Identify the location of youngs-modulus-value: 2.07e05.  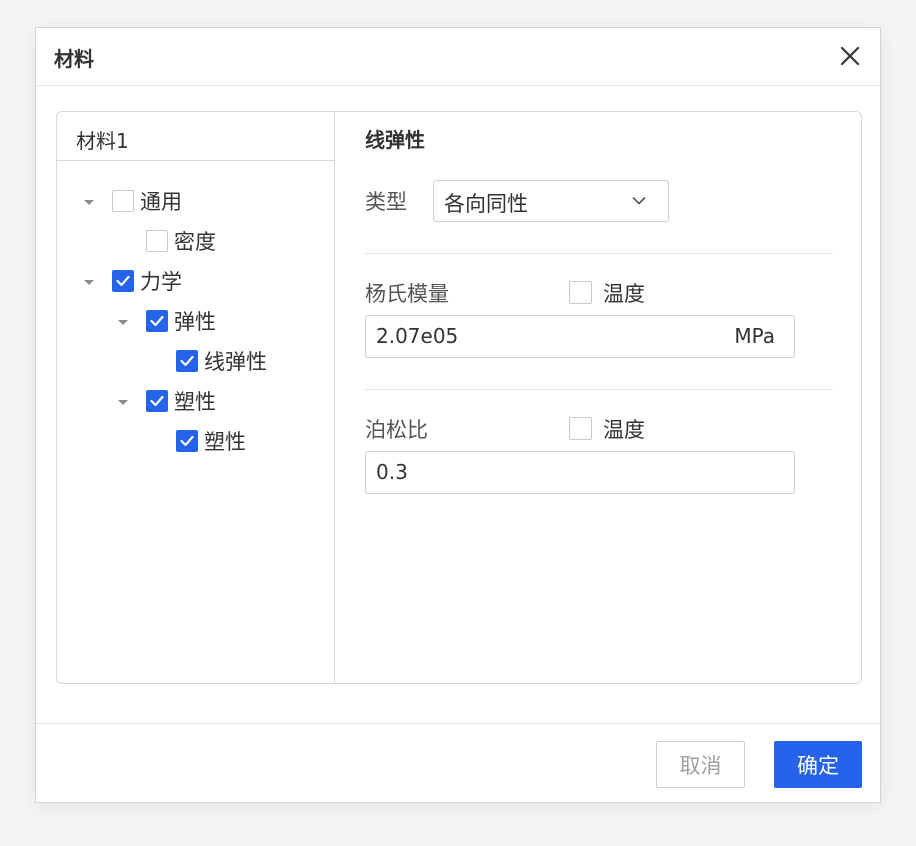
(417, 336).